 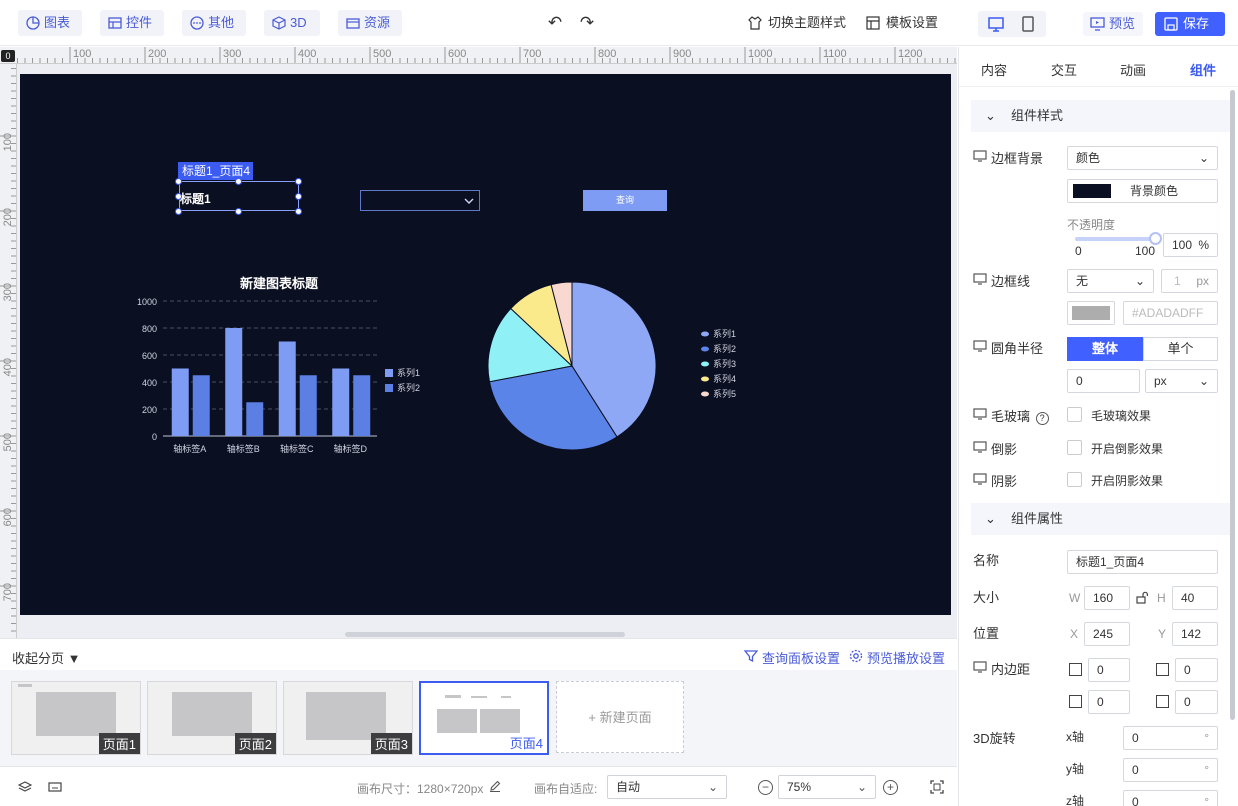 I want to click on x-input: 245, so click(x=1107, y=634).